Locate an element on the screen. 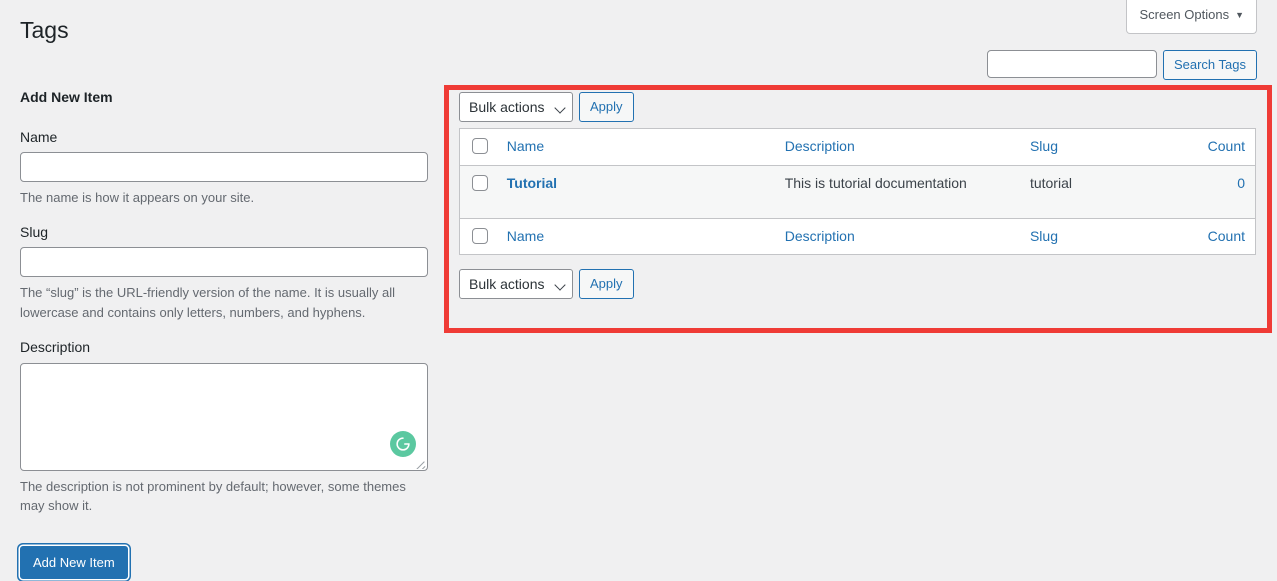 The image size is (1277, 581). row-select-cell is located at coordinates (478, 191).